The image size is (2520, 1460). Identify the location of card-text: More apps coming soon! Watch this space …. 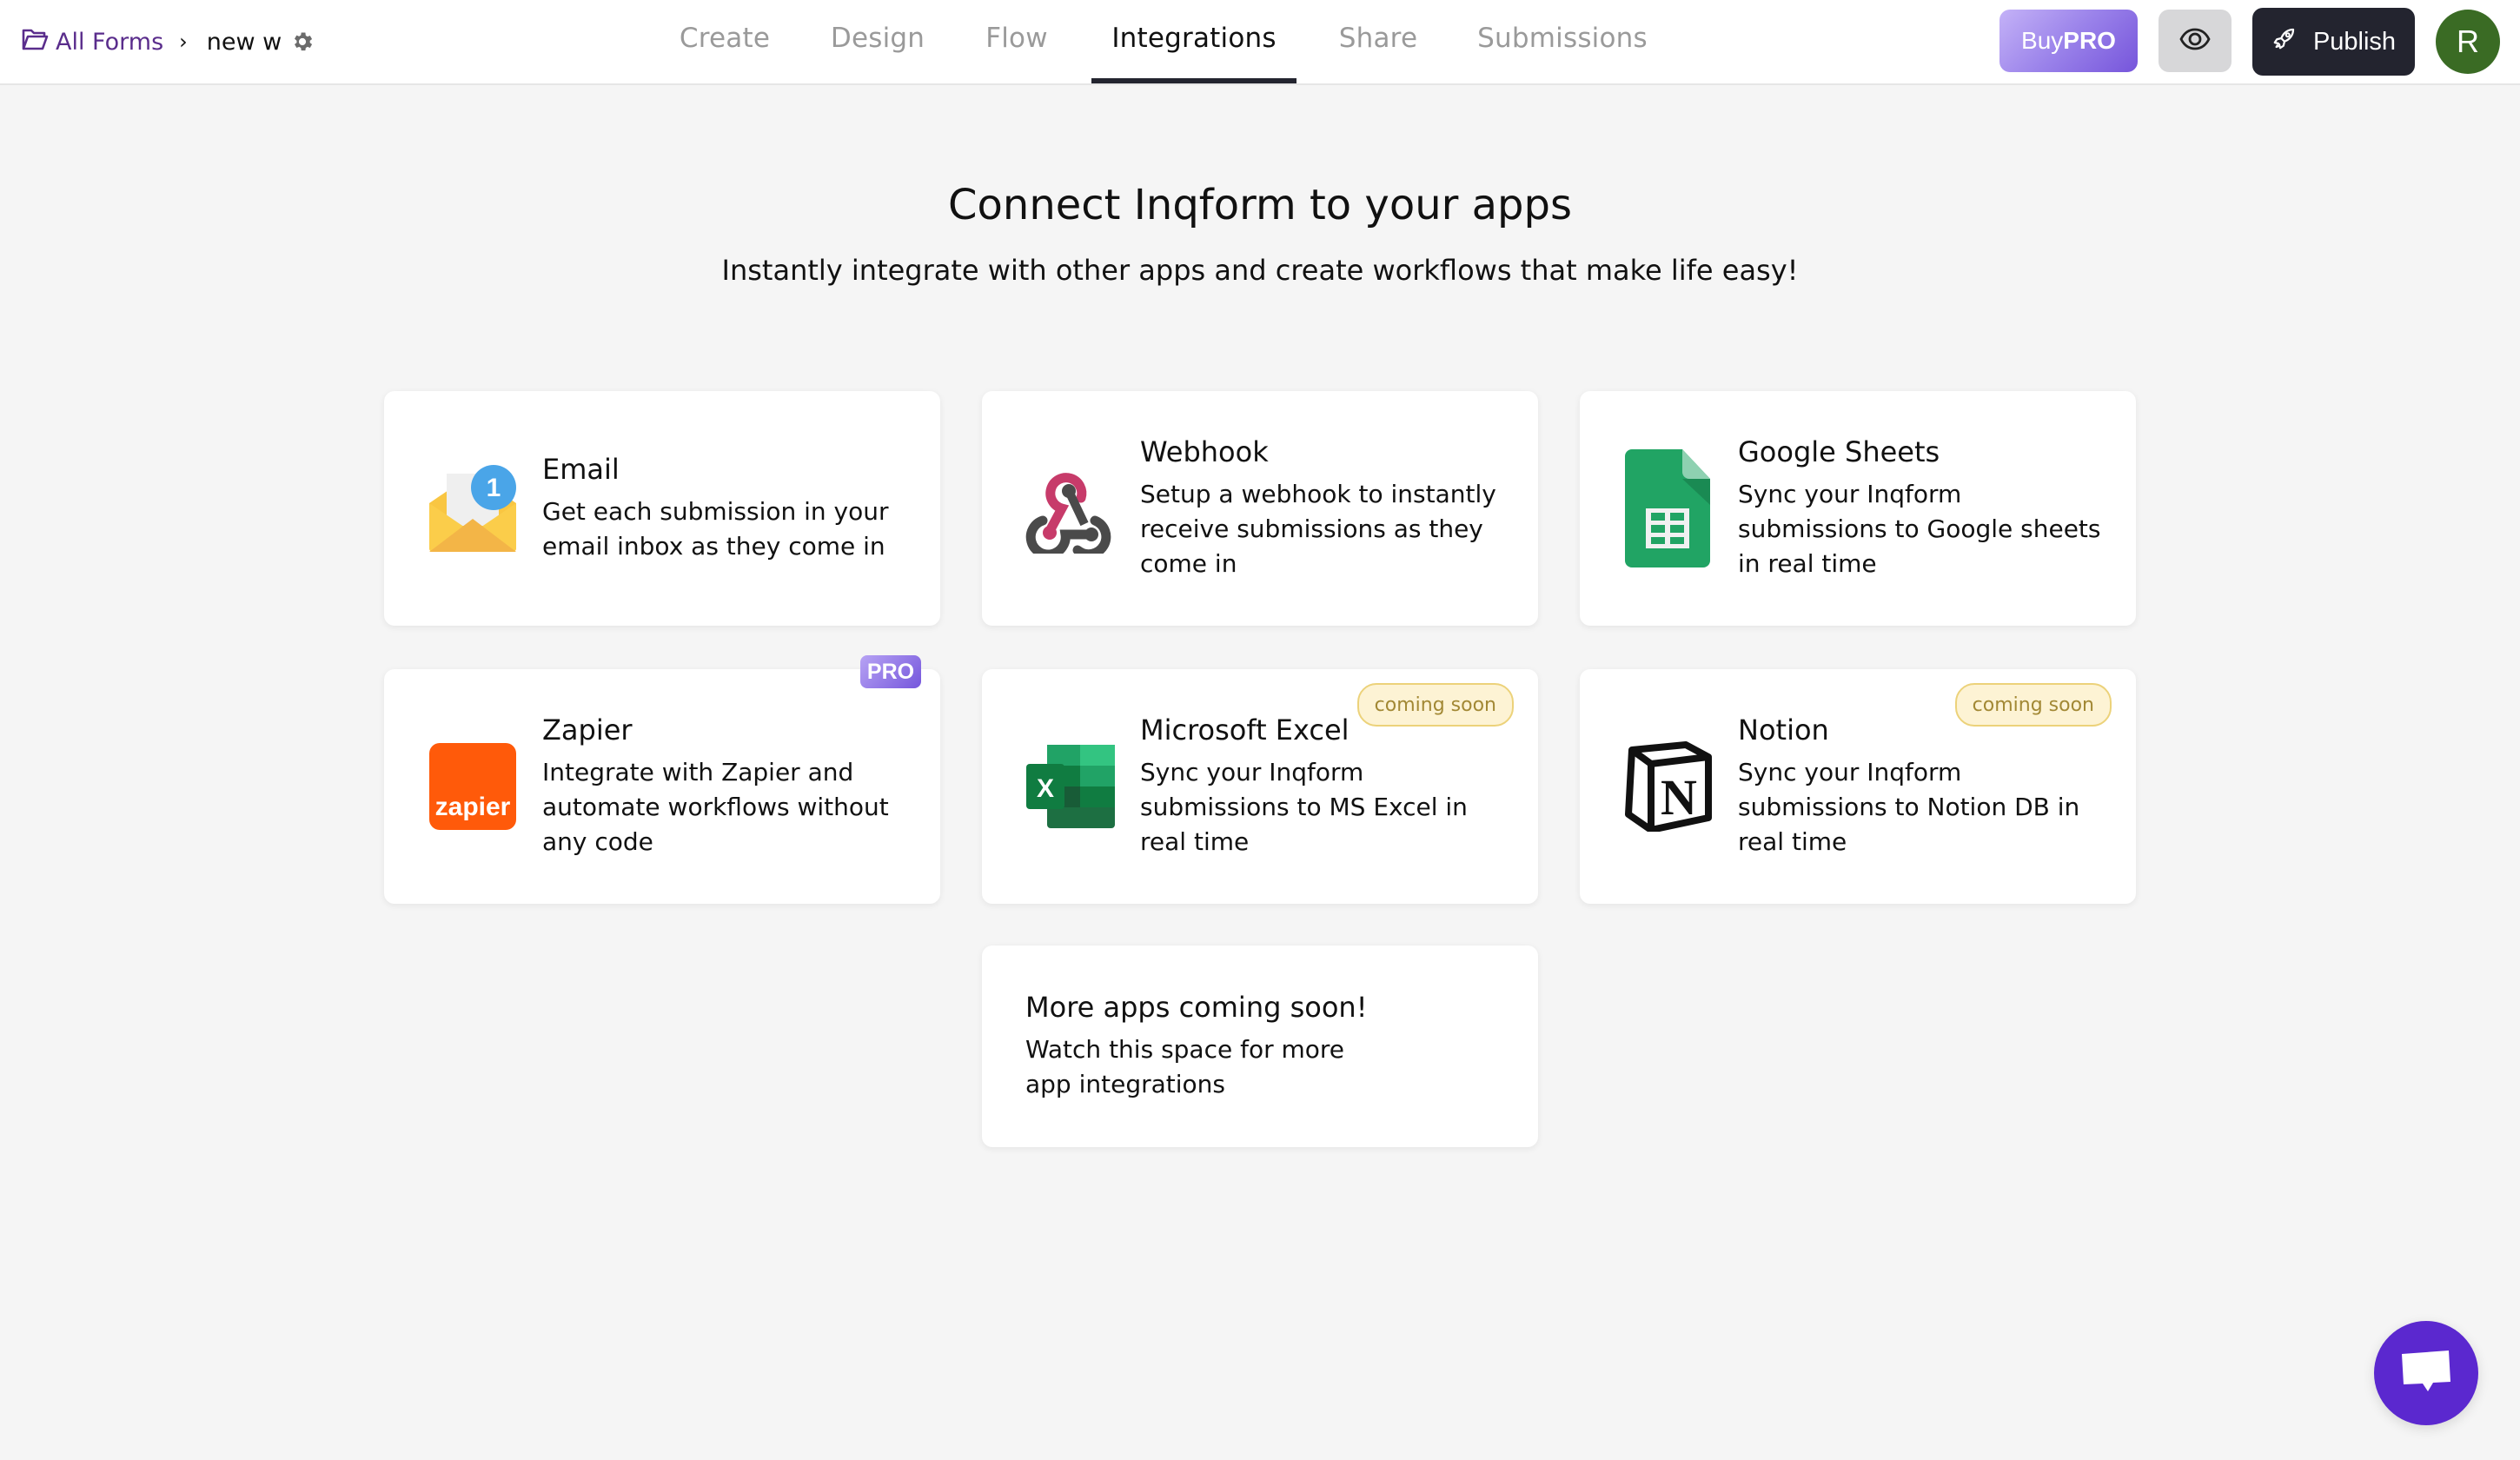
(1264, 1046).